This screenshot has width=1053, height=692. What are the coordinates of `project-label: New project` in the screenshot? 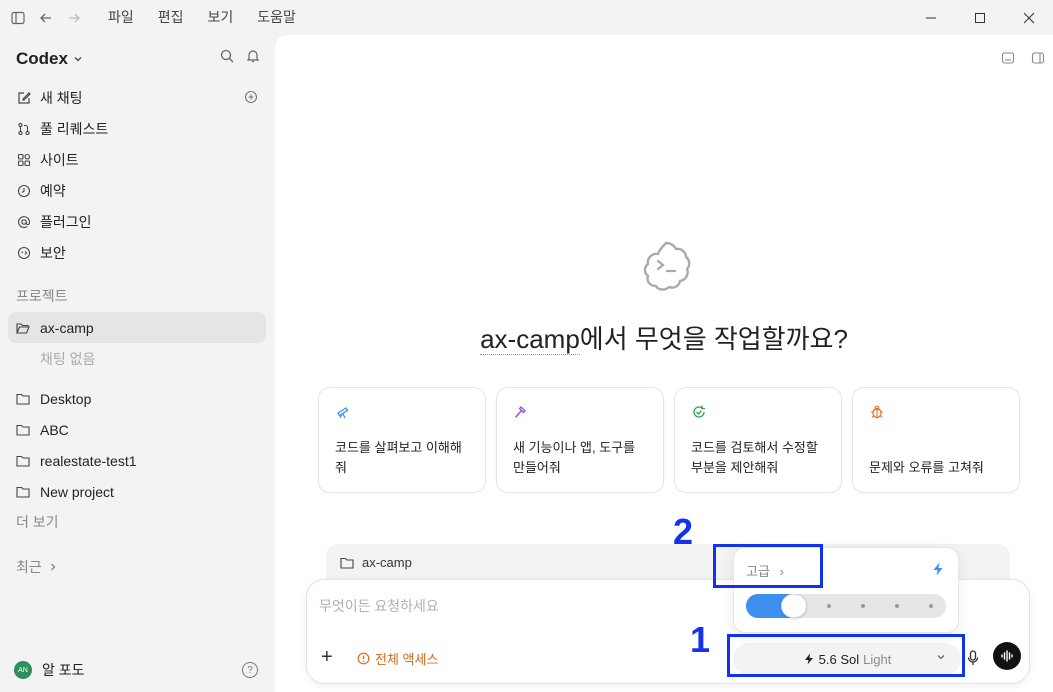 It's located at (77, 491).